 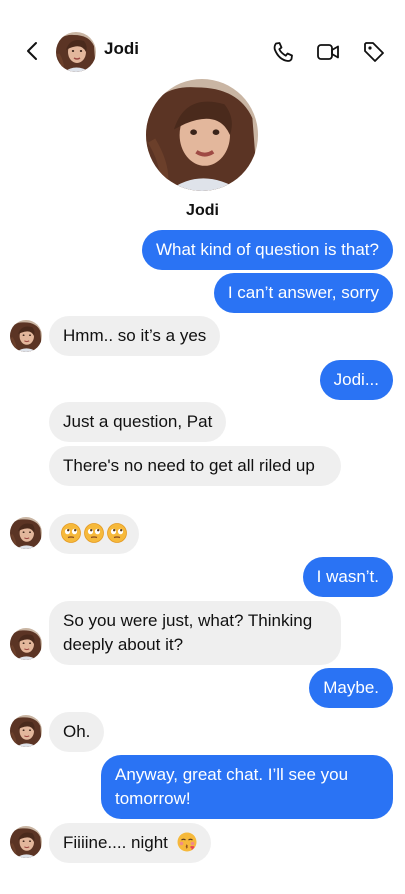 I want to click on message-text: Fiiiine.... night, so click(x=115, y=842).